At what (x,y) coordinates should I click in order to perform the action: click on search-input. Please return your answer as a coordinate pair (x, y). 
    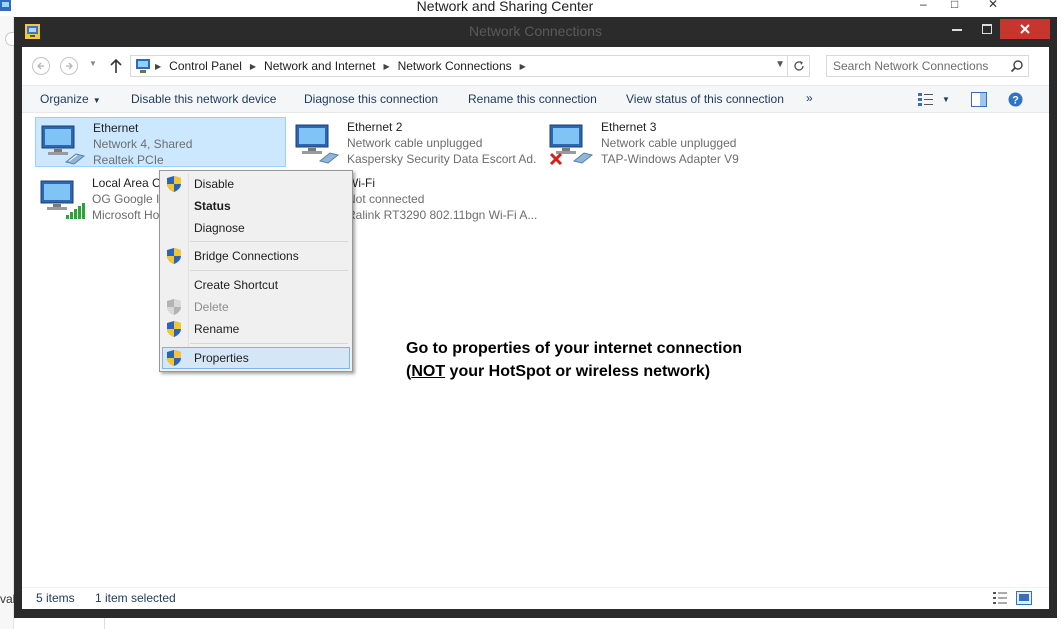
    Looking at the image, I should click on (917, 66).